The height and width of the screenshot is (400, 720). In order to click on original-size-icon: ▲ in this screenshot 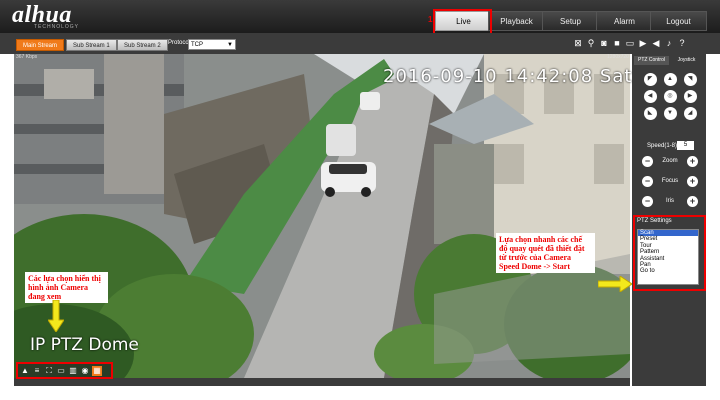, I will do `click(25, 371)`.